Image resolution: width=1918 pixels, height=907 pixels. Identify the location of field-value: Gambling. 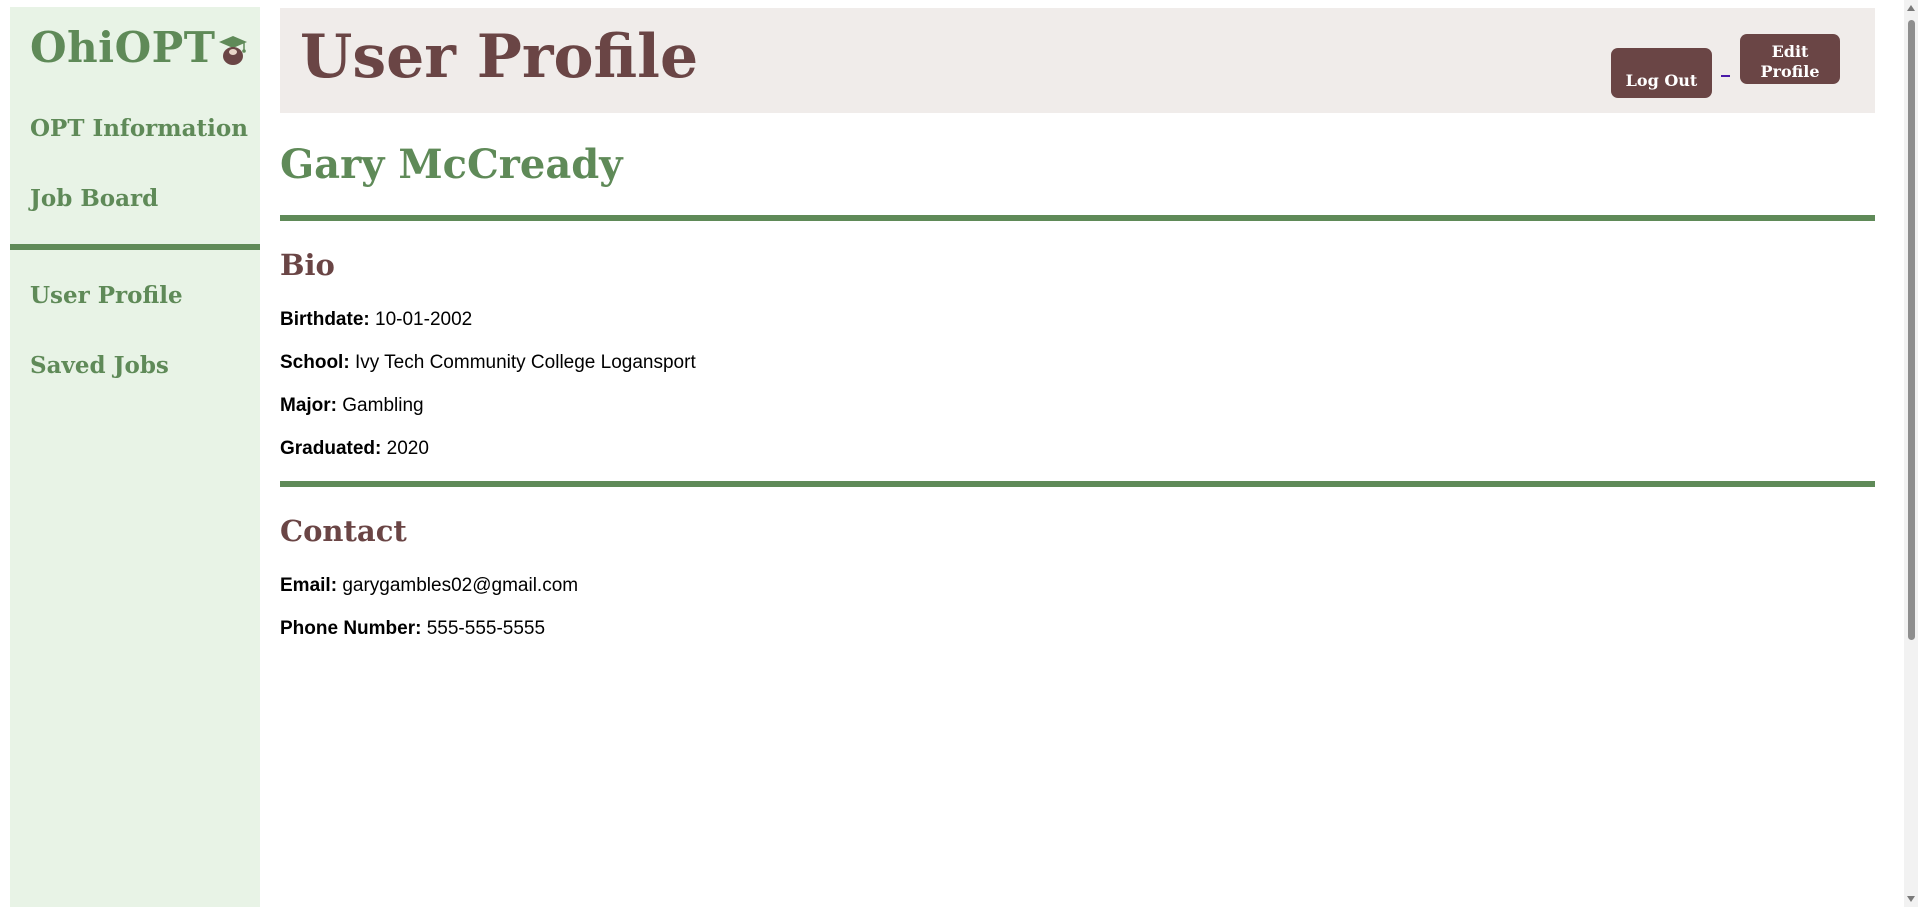
(383, 405).